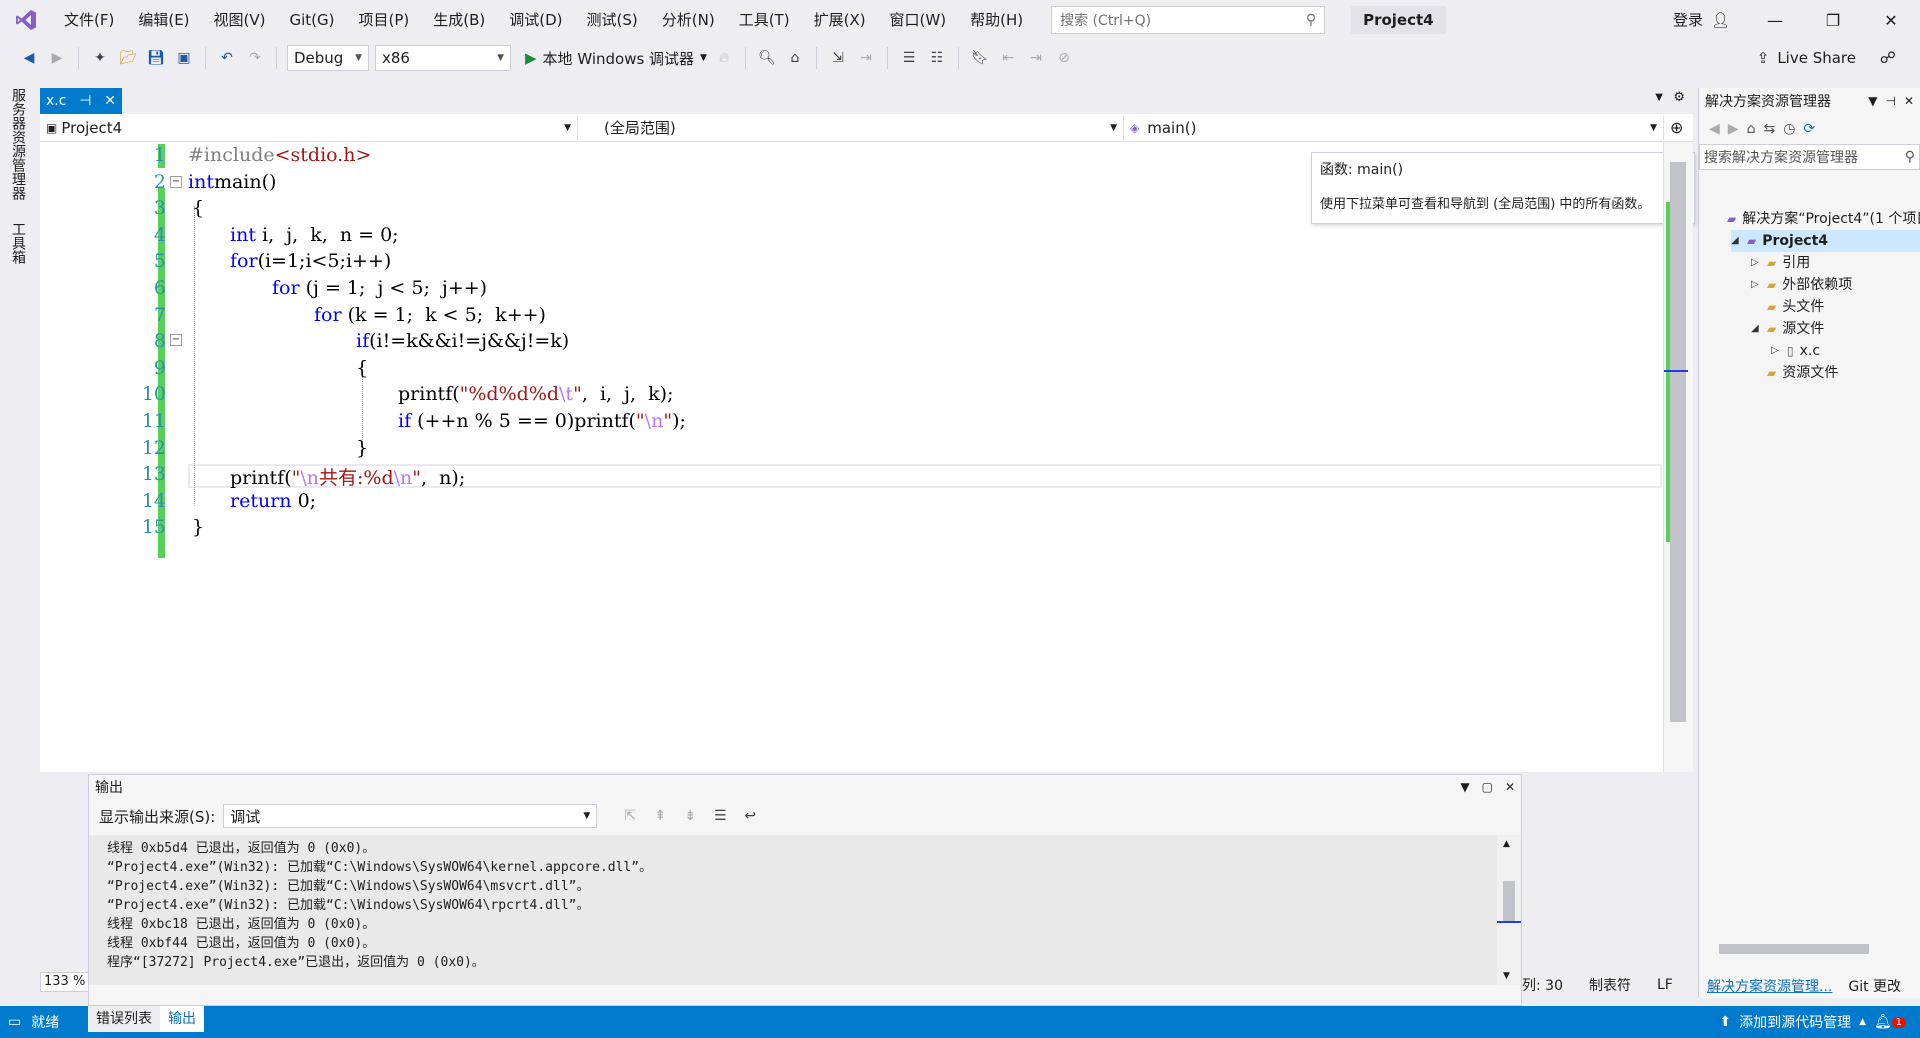  Describe the element at coordinates (1780, 263) in the screenshot. I see `tree-item: ▷ ▰ 引用` at that location.